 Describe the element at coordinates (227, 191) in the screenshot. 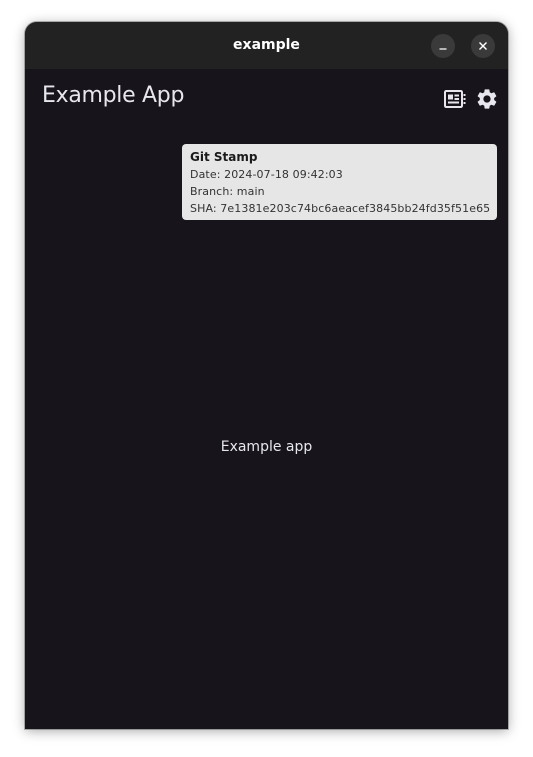

I see `tooltip-branch: Branch: main` at that location.